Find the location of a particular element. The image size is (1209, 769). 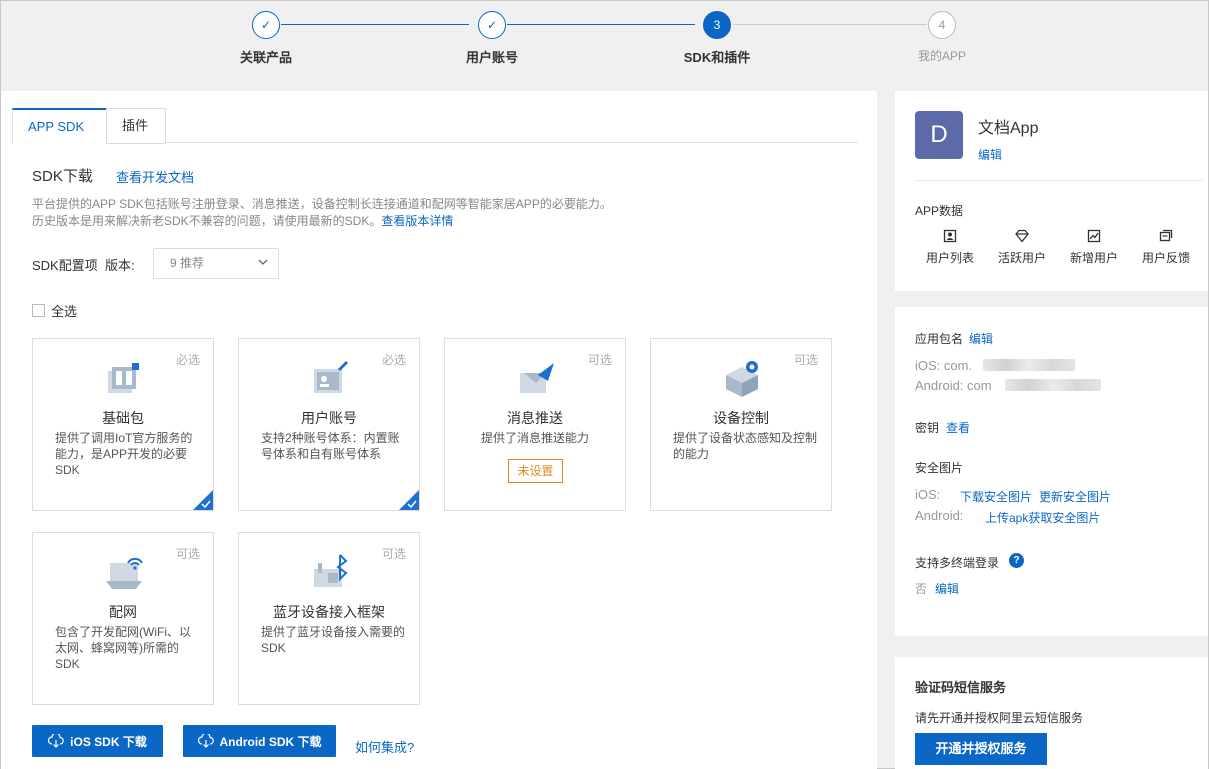

app-data-title: APP数据 is located at coordinates (939, 211).